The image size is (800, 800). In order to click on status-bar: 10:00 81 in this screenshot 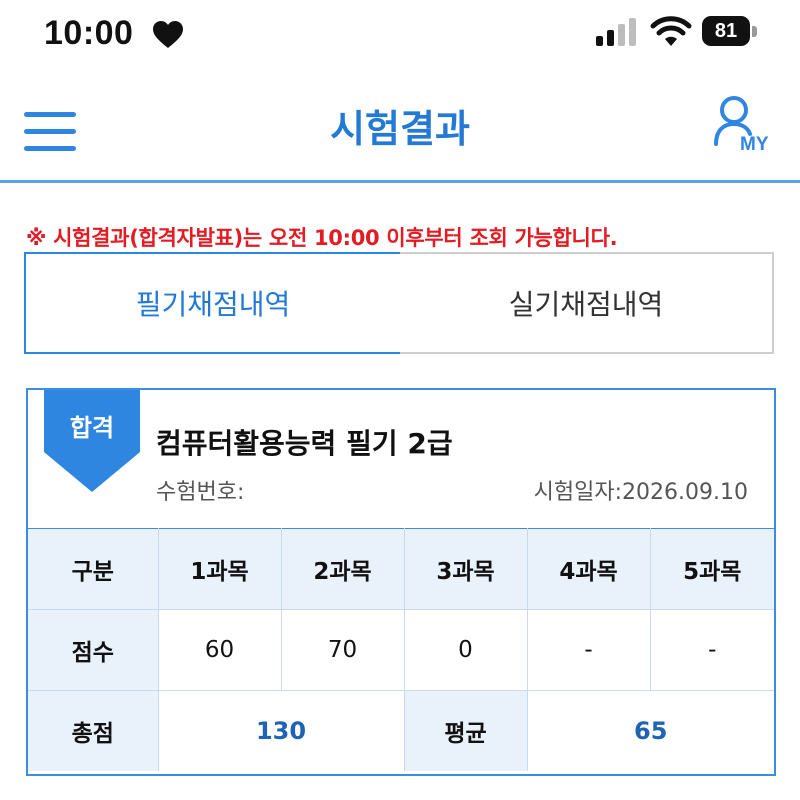, I will do `click(400, 35)`.